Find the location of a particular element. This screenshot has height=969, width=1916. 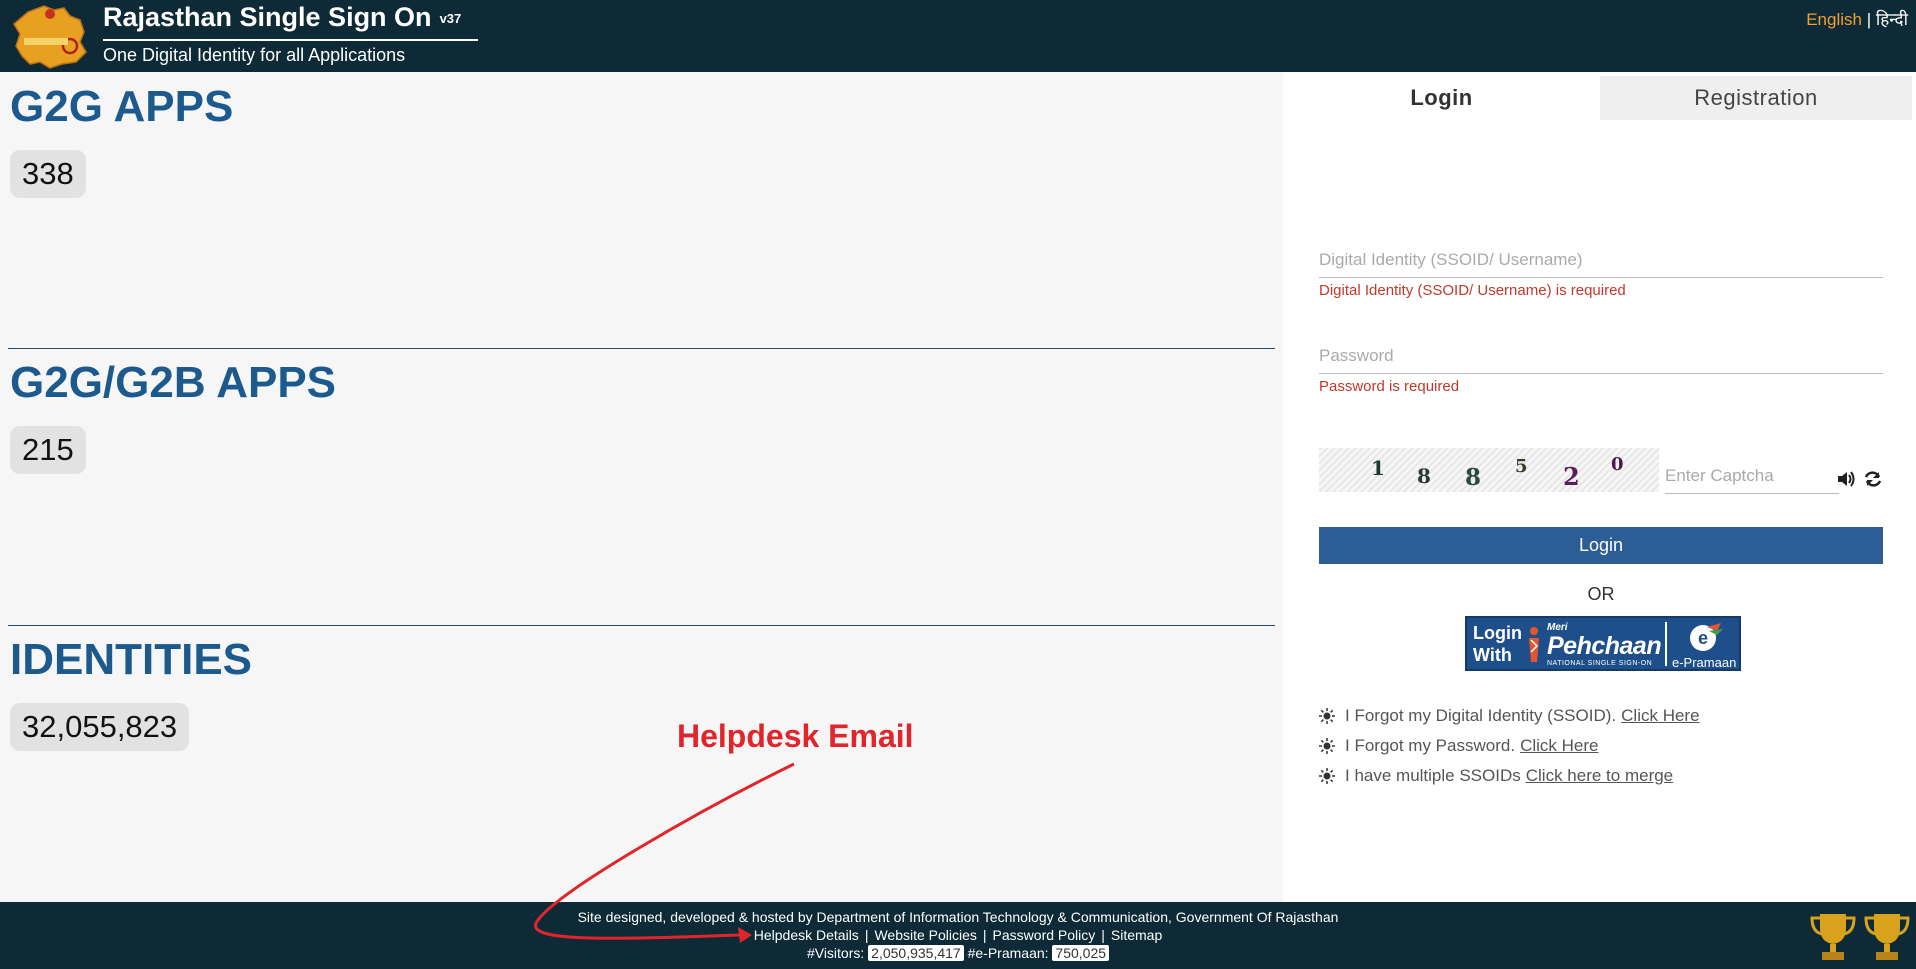

refresh-icon is located at coordinates (1873, 479).